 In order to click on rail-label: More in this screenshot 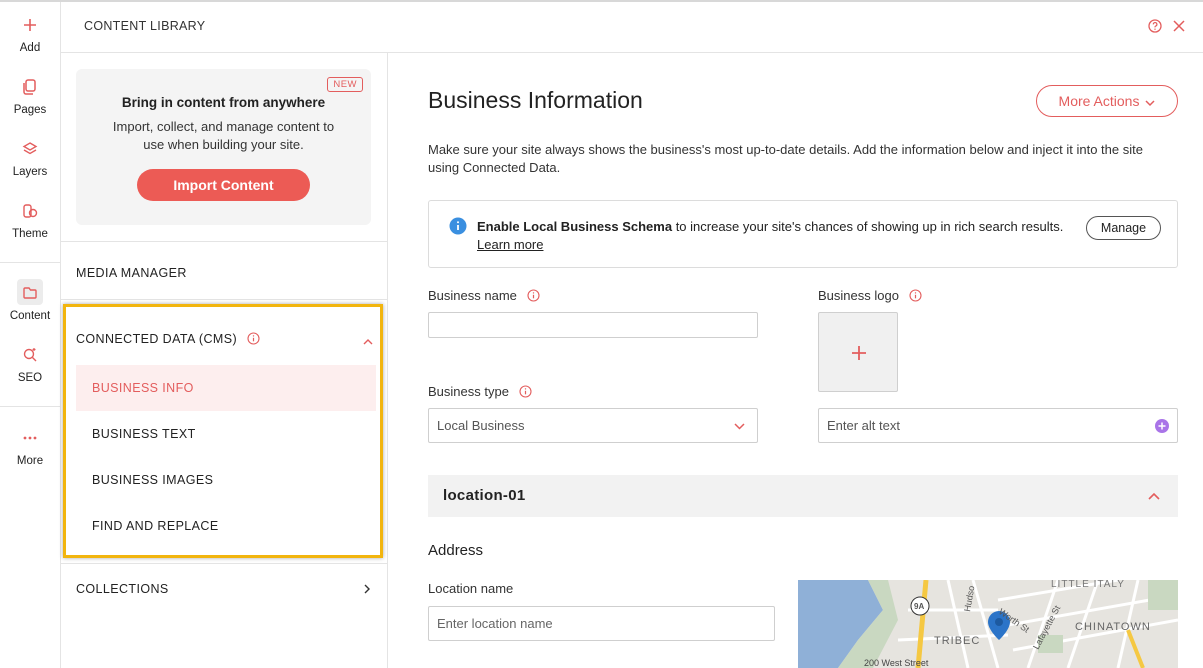, I will do `click(30, 461)`.